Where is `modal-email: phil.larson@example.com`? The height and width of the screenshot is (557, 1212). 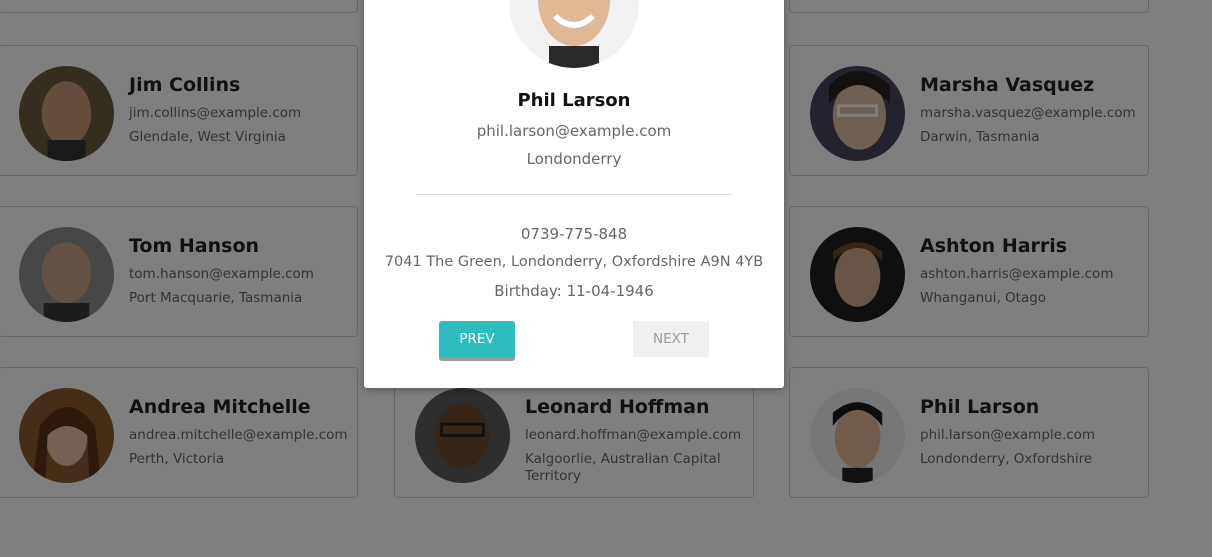 modal-email: phil.larson@example.com is located at coordinates (574, 131).